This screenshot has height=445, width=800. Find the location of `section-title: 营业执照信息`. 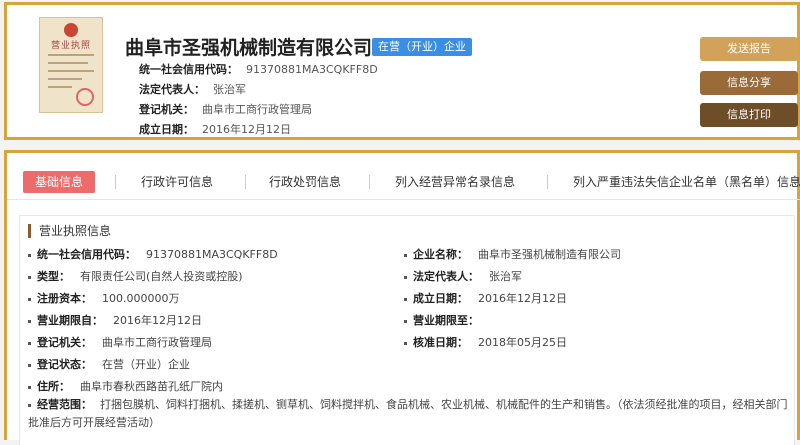

section-title: 营业执照信息 is located at coordinates (69, 231).